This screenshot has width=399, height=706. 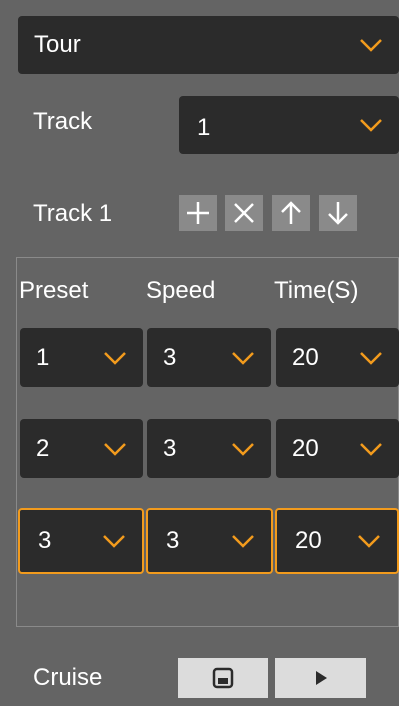 I want to click on column-header-time: Time(S), so click(x=316, y=290).